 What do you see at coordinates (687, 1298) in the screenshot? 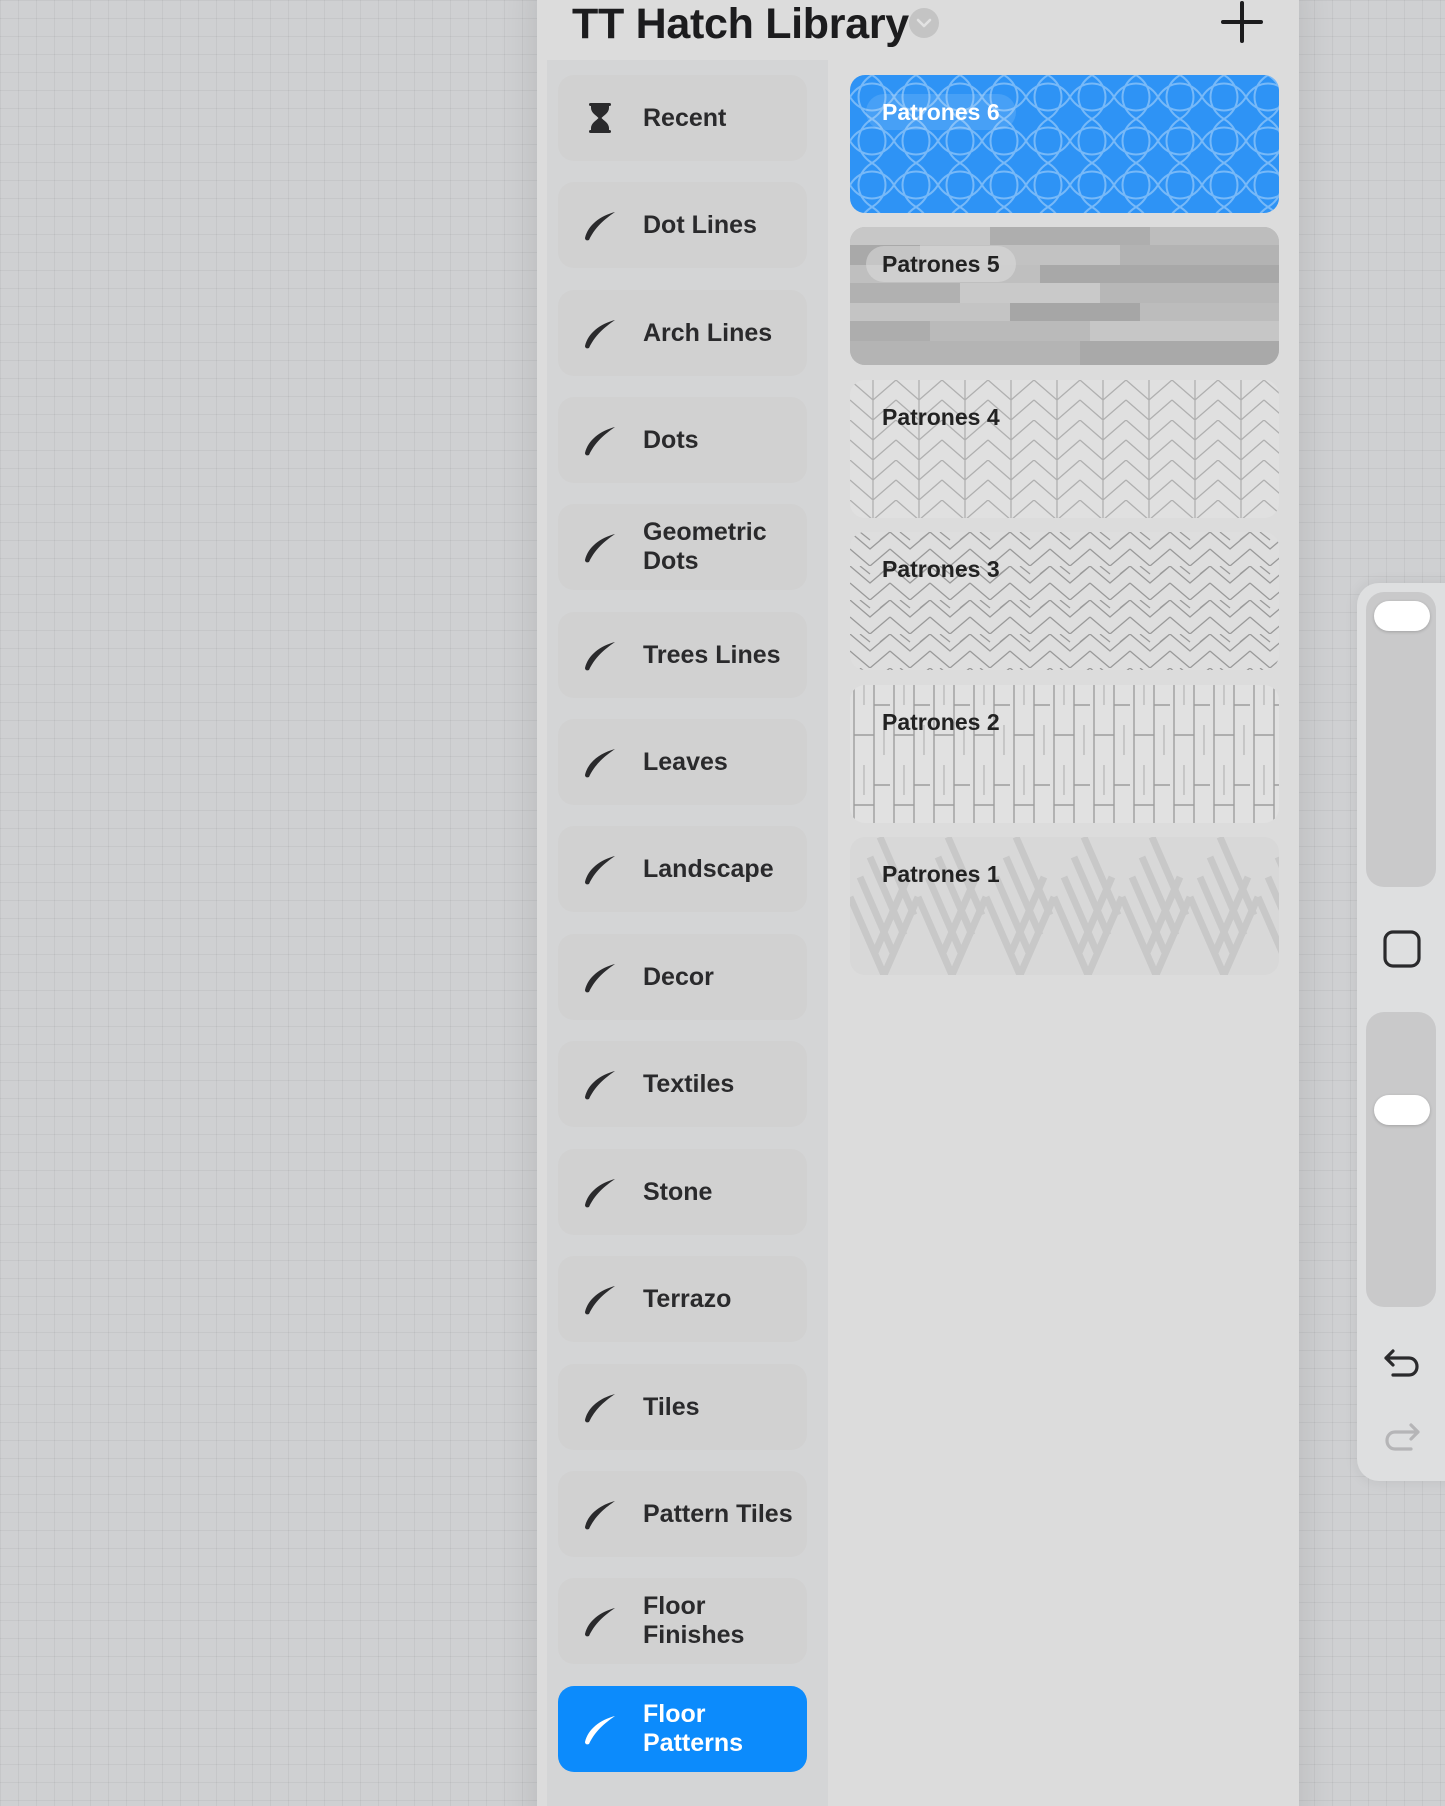
I see `set-label: Terrazo` at bounding box center [687, 1298].